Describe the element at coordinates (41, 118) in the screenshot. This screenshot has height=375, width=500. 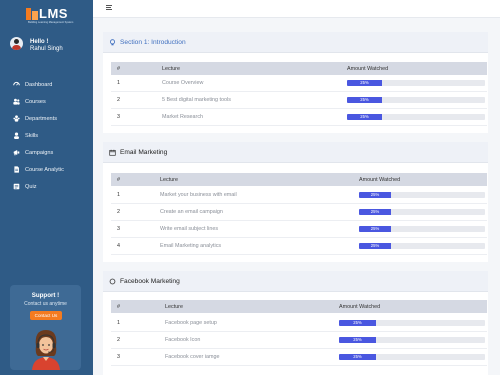
I see `sidebar-item-label: Departments` at that location.